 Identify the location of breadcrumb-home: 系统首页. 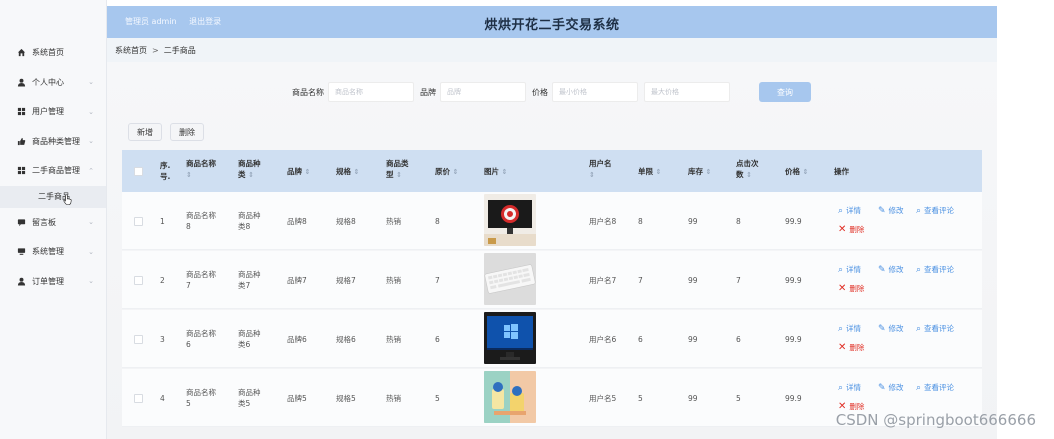
(131, 50).